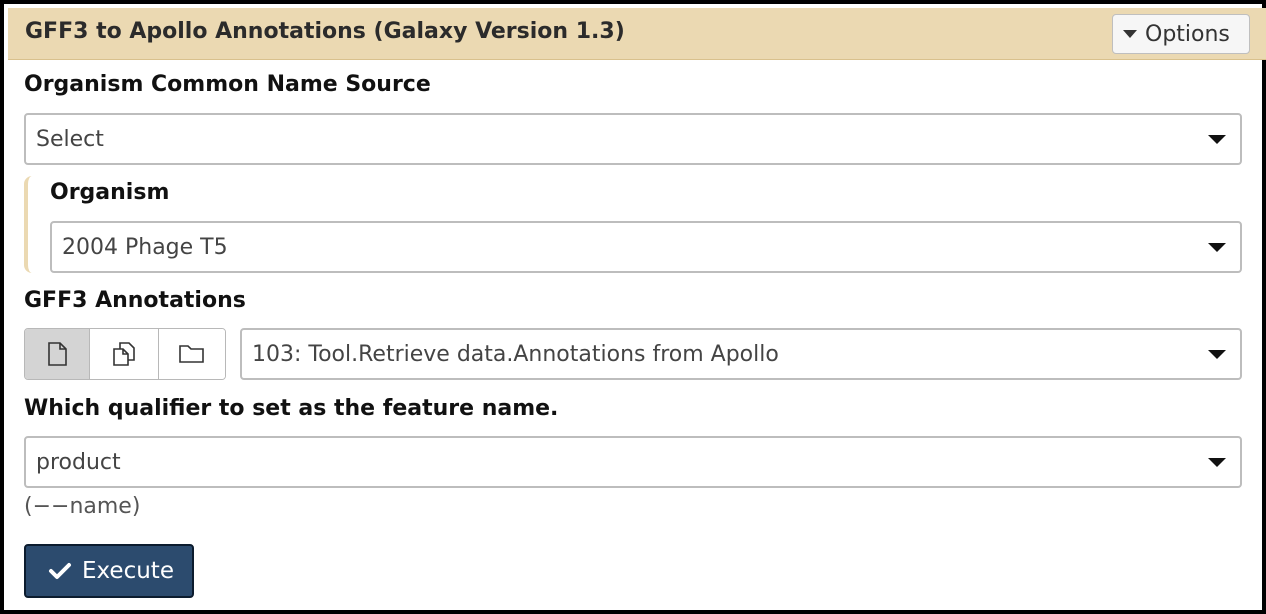 The image size is (1266, 614). What do you see at coordinates (145, 247) in the screenshot?
I see `organism-value: 2004 Phage T5` at bounding box center [145, 247].